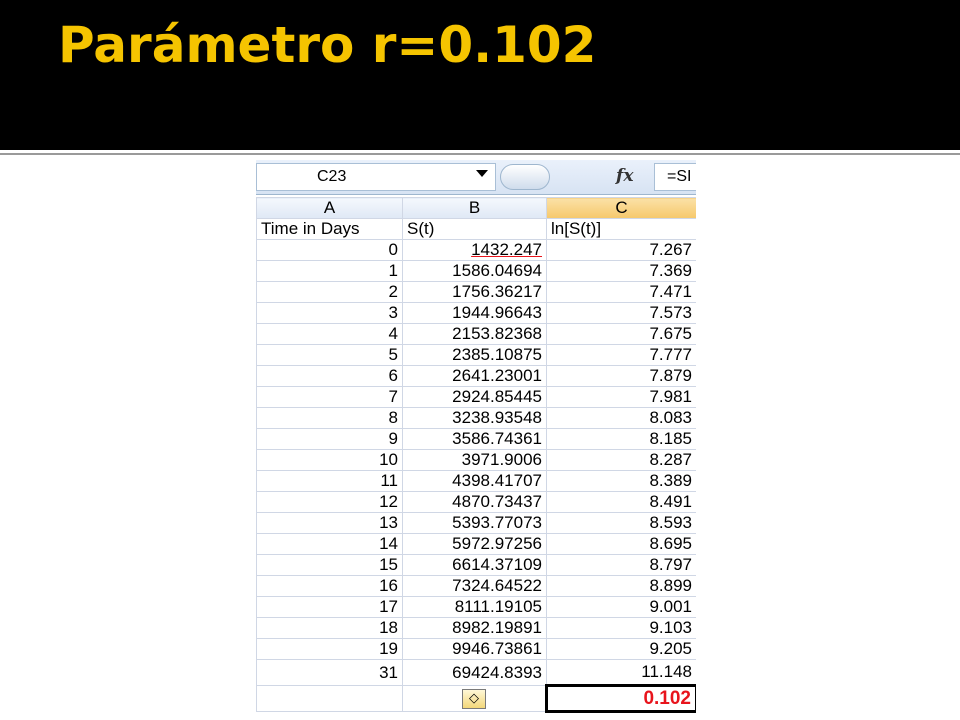 The width and height of the screenshot is (960, 720). I want to click on cell-time: 7, so click(329, 397).